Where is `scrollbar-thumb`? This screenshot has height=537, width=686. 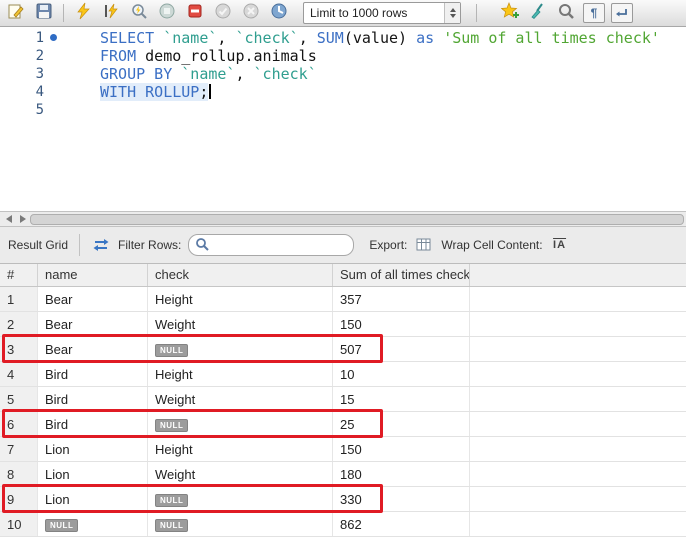 scrollbar-thumb is located at coordinates (357, 219).